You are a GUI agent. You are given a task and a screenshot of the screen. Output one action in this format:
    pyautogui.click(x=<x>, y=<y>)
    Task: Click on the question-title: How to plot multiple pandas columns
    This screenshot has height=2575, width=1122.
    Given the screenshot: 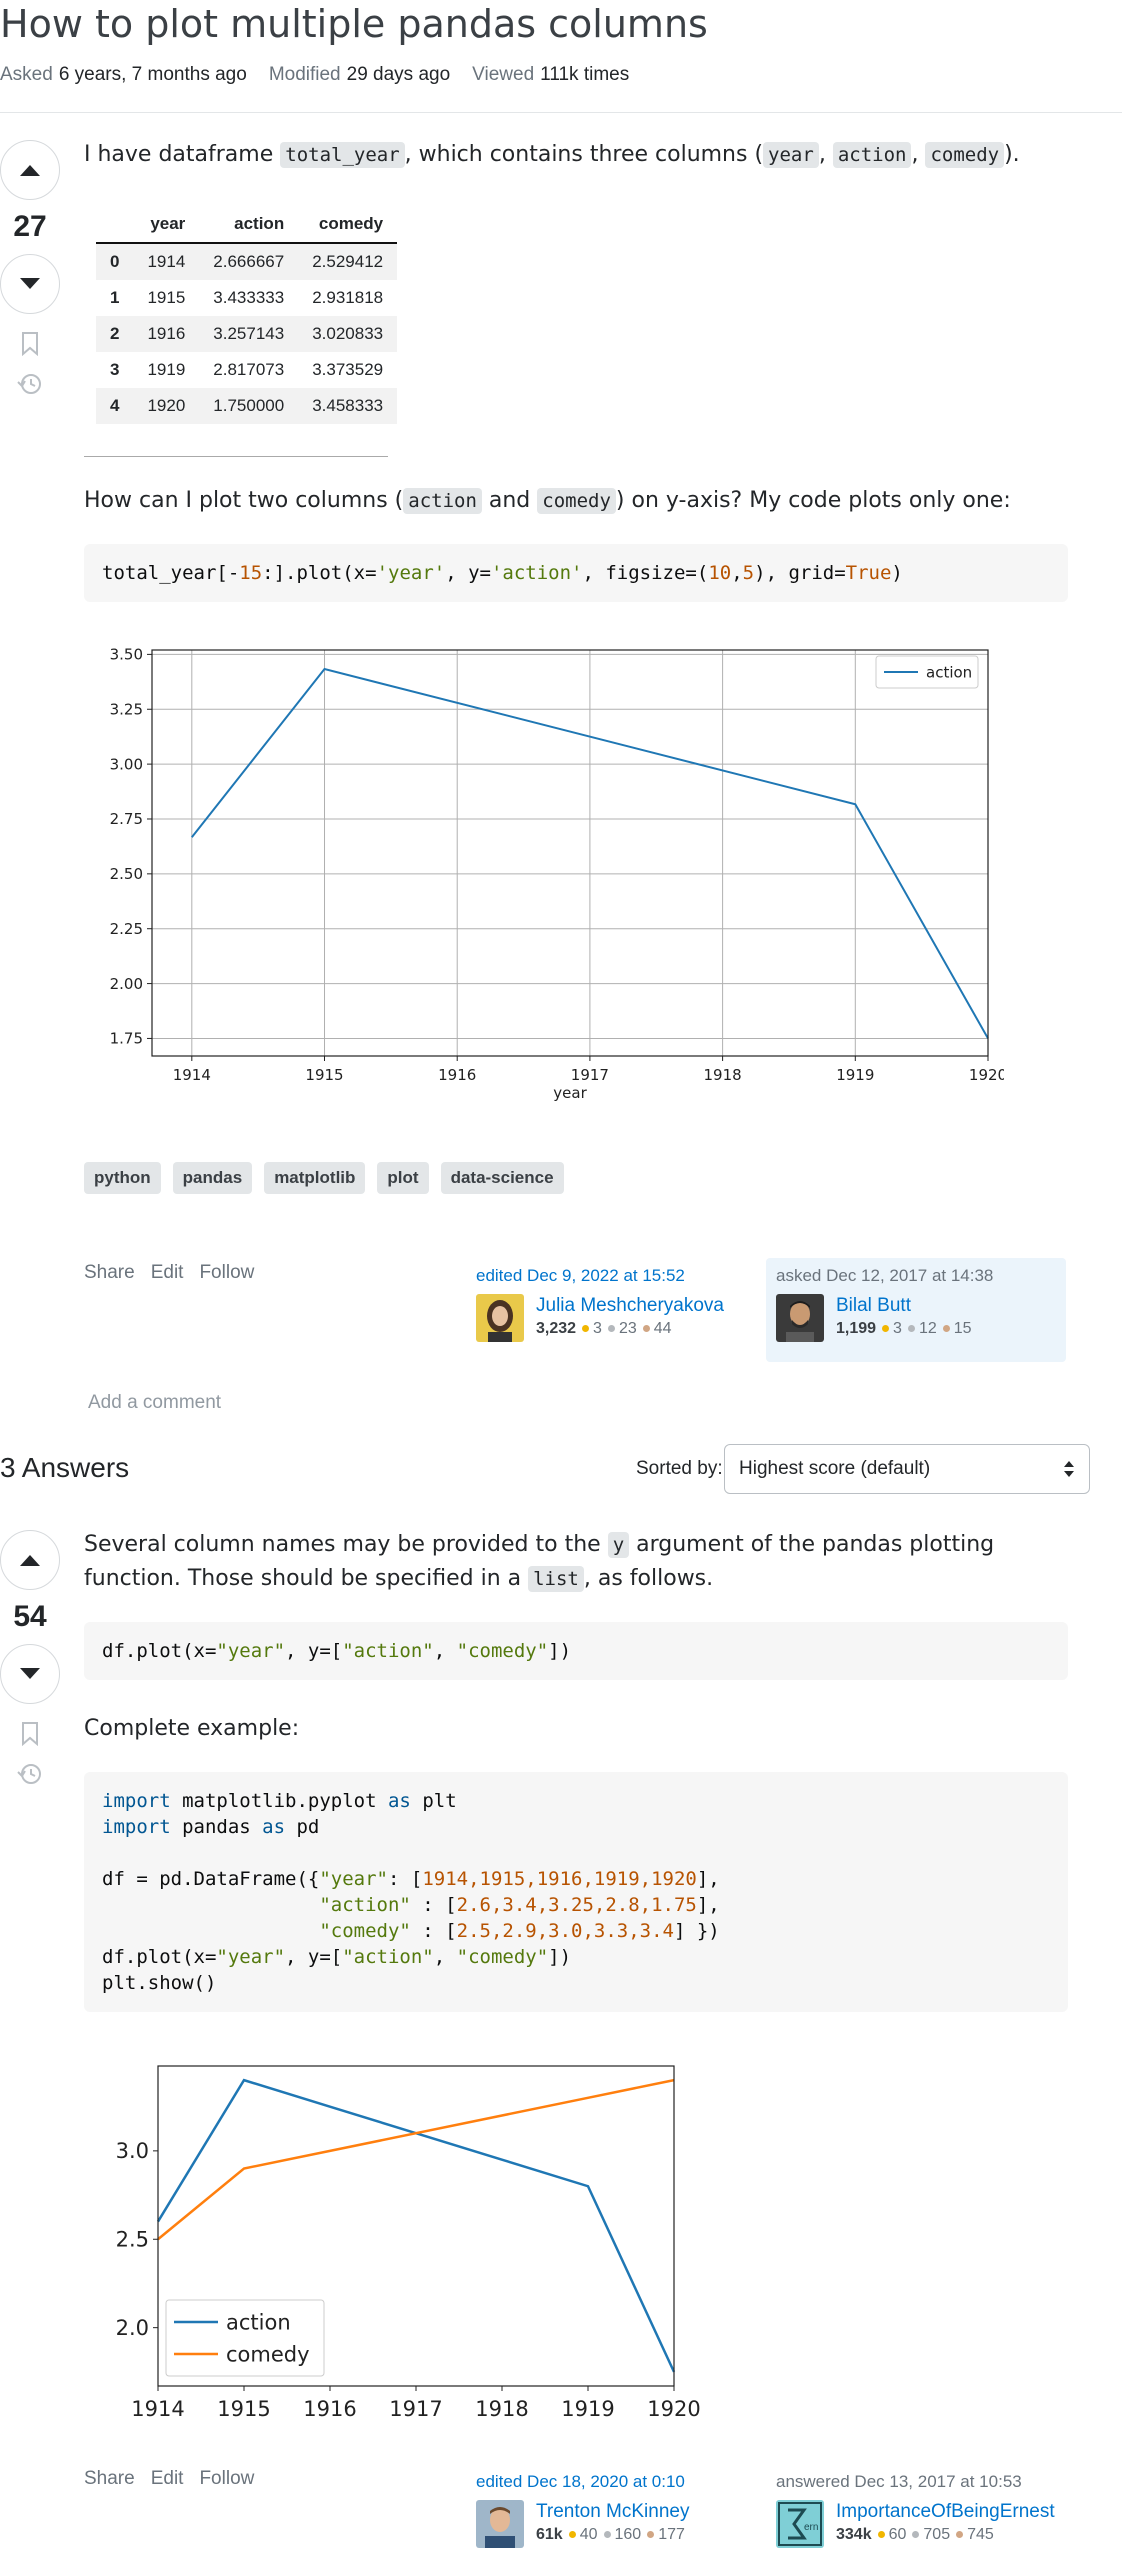 What is the action you would take?
    pyautogui.click(x=354, y=24)
    